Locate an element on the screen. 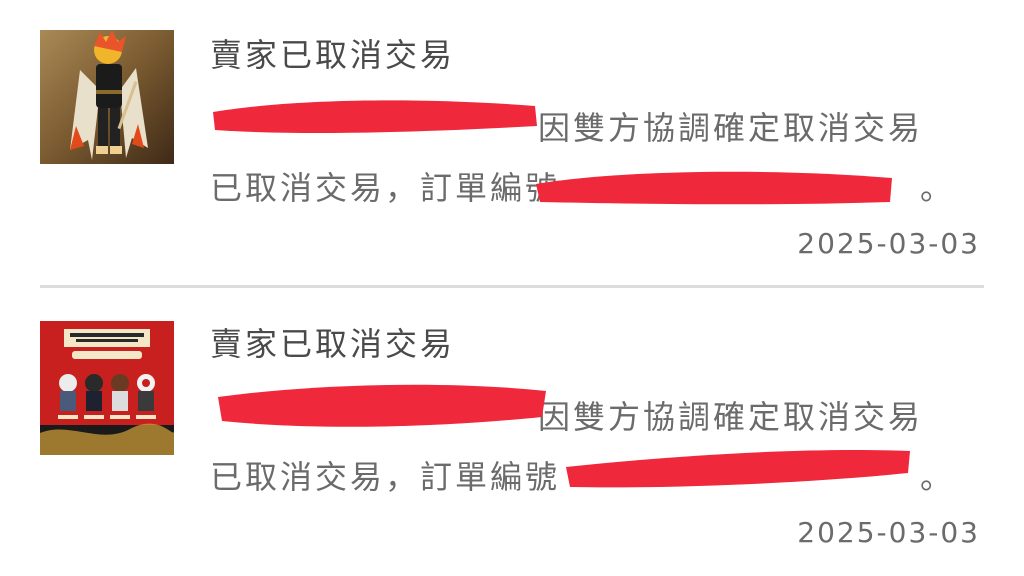  divider is located at coordinates (512, 286).